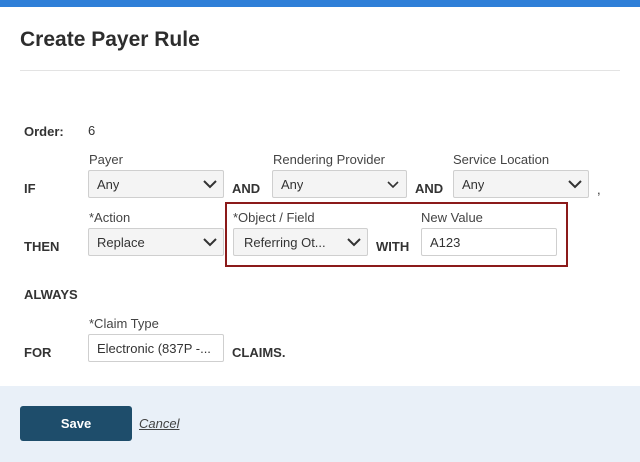 Image resolution: width=640 pixels, height=462 pixels. What do you see at coordinates (320, 70) in the screenshot?
I see `title-divider` at bounding box center [320, 70].